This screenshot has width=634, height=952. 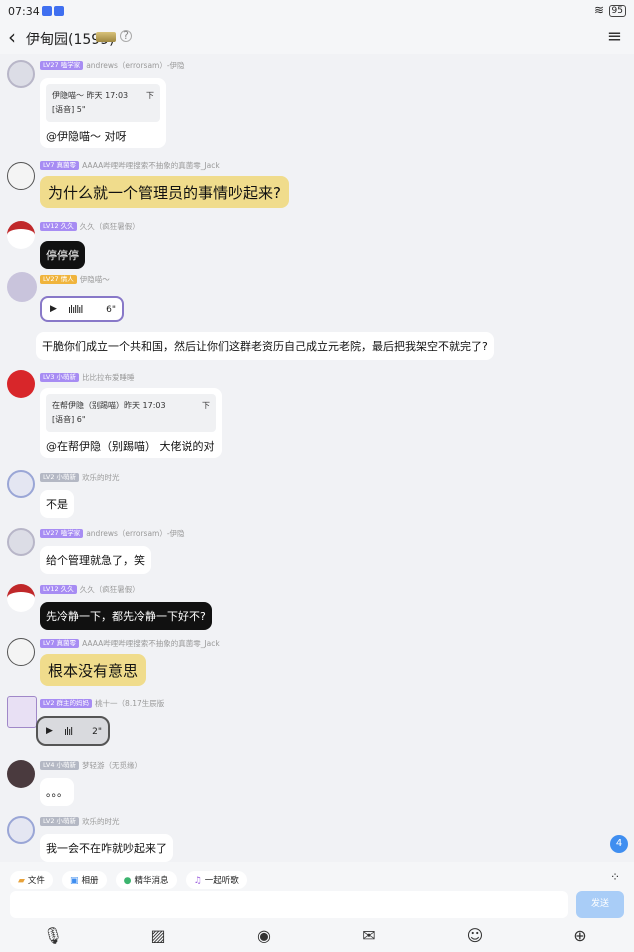 I want to click on grid-icon: ⁘, so click(x=615, y=877).